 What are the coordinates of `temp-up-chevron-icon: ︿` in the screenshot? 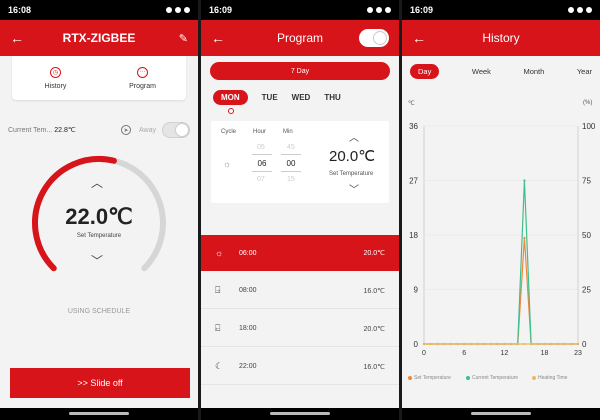 It's located at (354, 136).